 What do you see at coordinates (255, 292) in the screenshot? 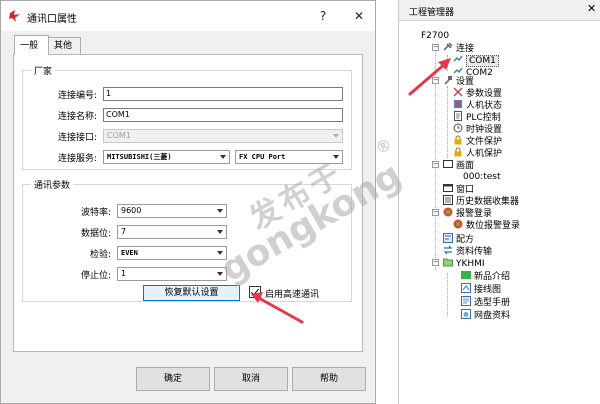
I see `high-speed-checkbox` at bounding box center [255, 292].